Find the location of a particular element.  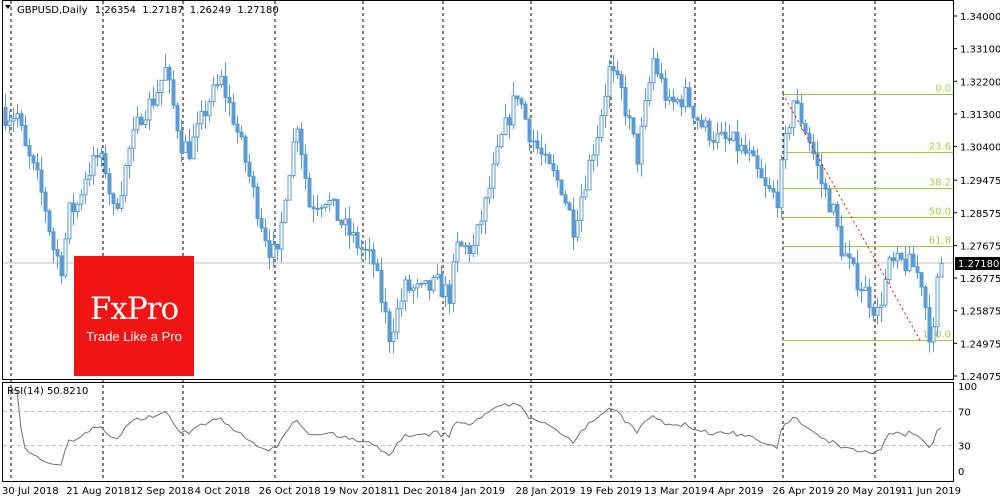

logo-brand: FxPro is located at coordinates (134, 309).